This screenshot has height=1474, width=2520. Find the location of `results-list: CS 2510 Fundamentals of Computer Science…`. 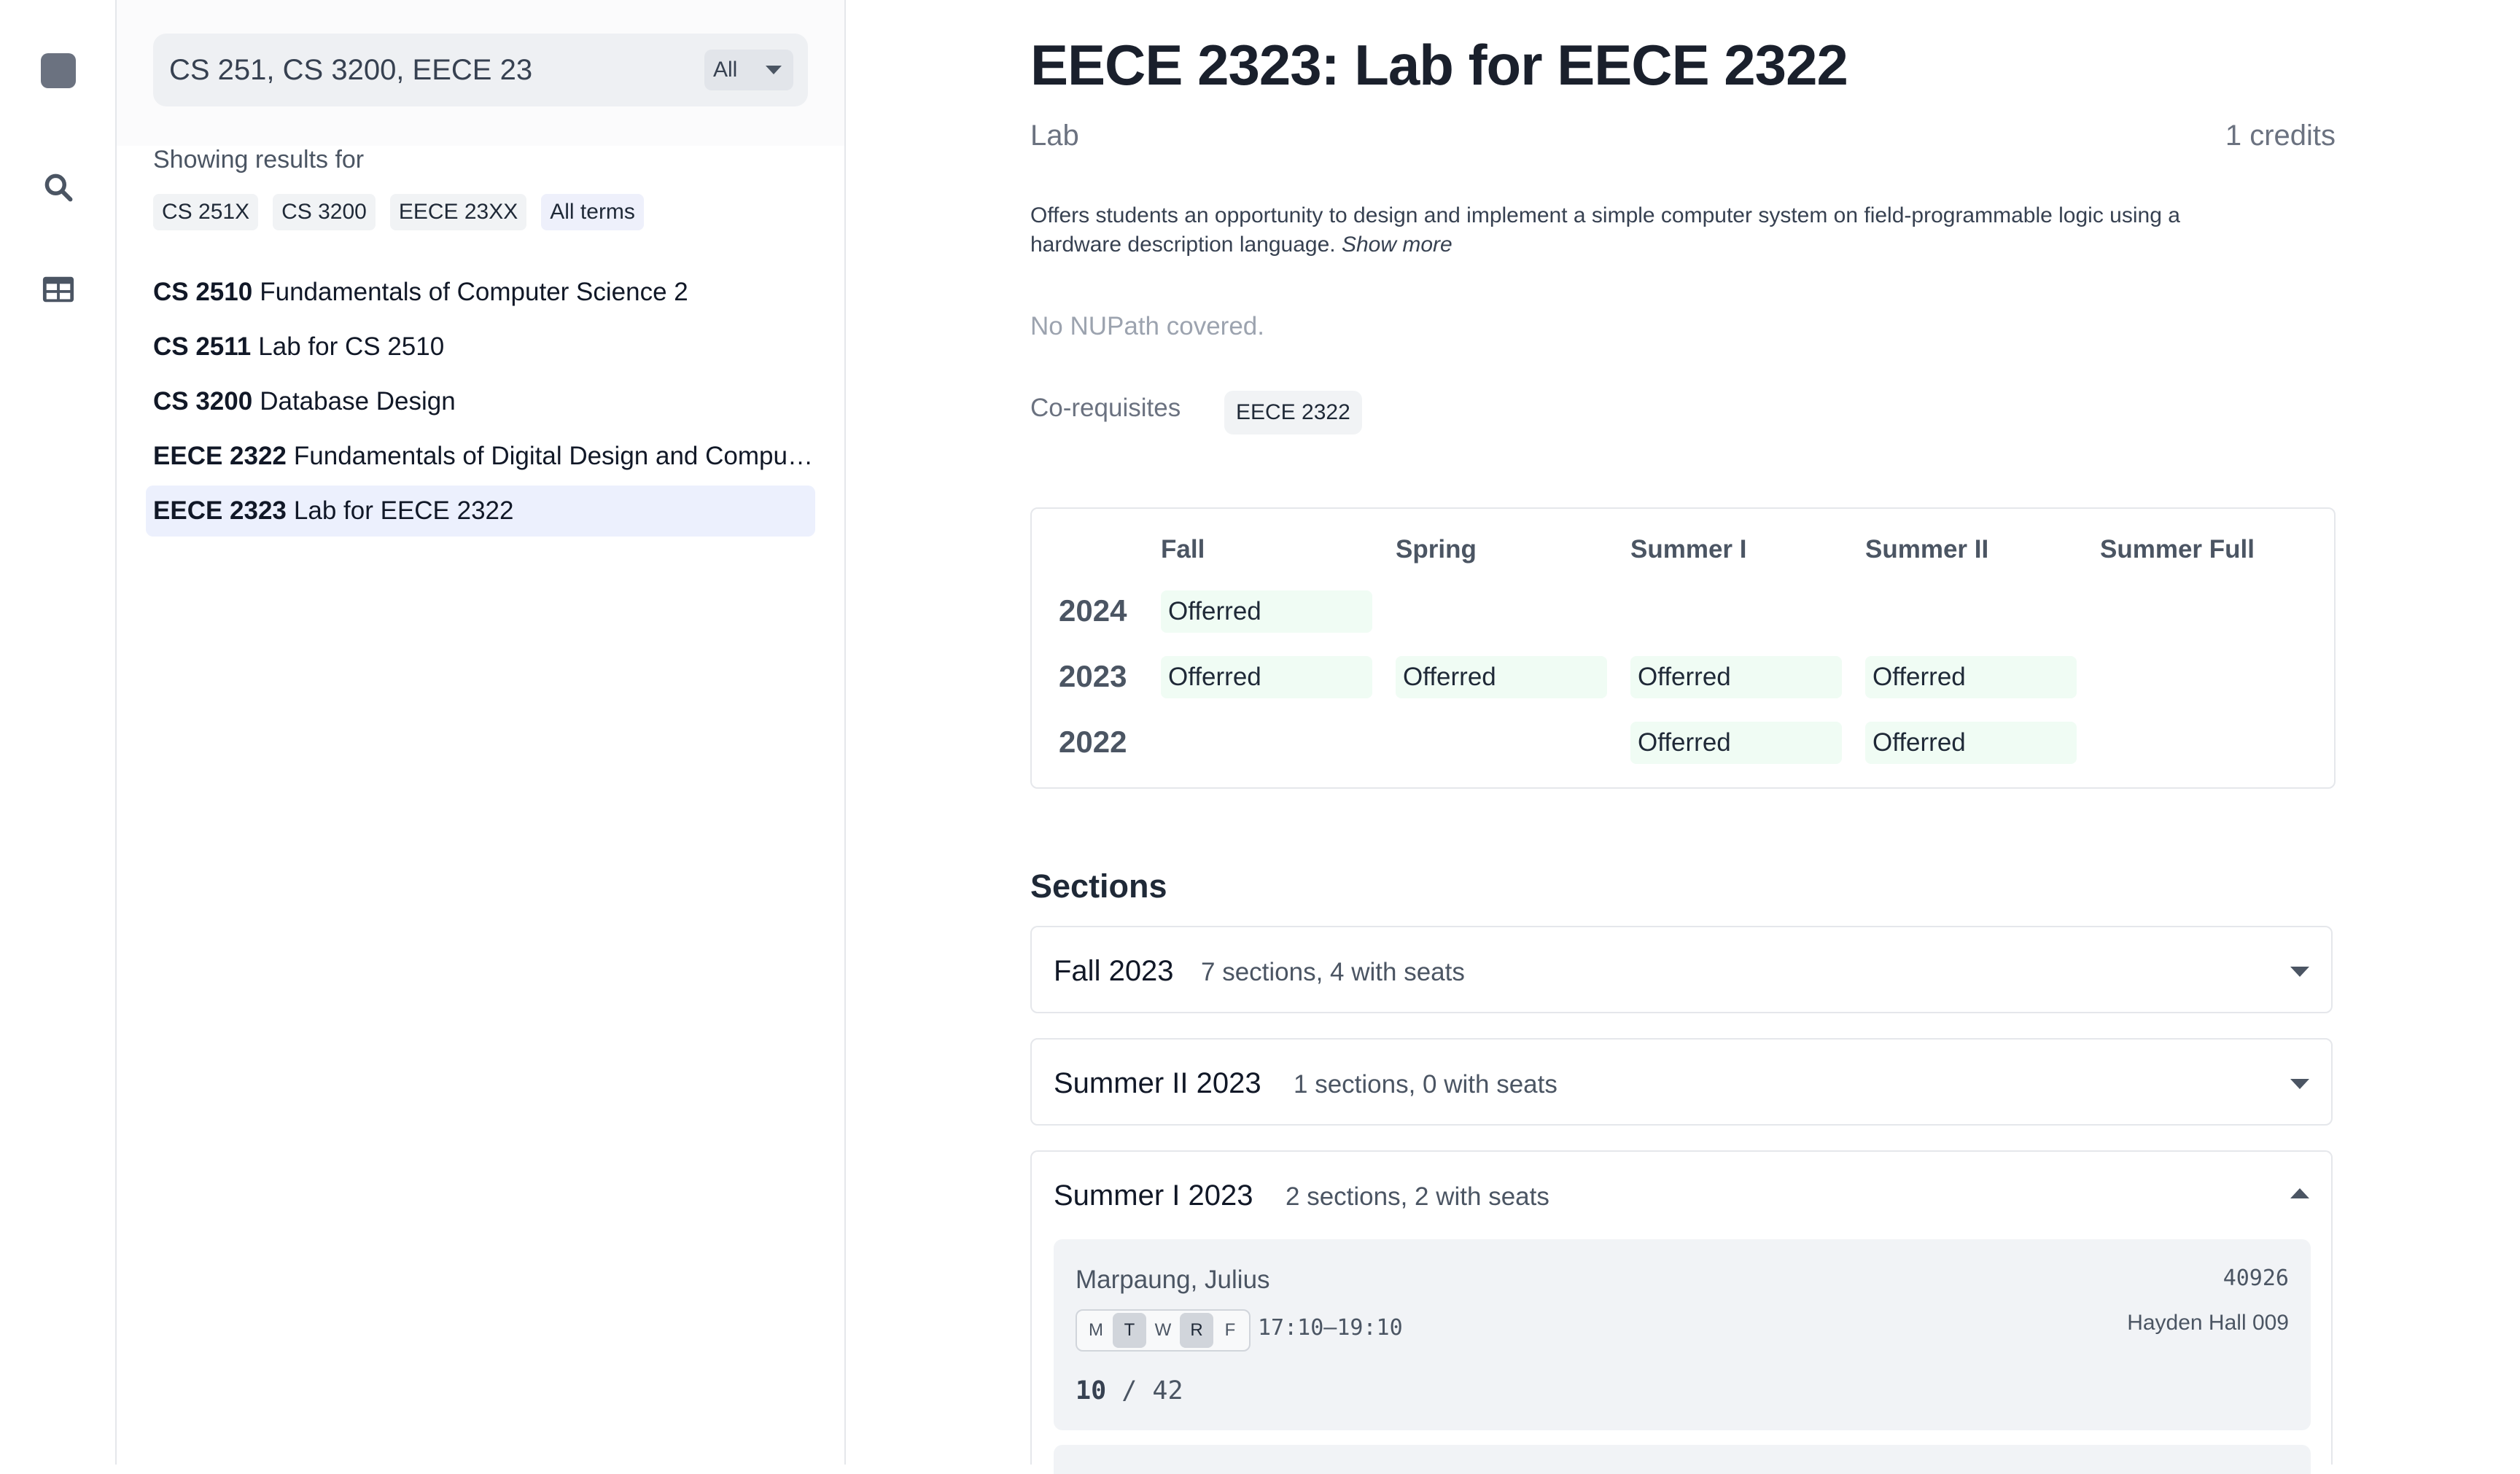

results-list: CS 2510 Fundamentals of Computer Science… is located at coordinates (480, 403).